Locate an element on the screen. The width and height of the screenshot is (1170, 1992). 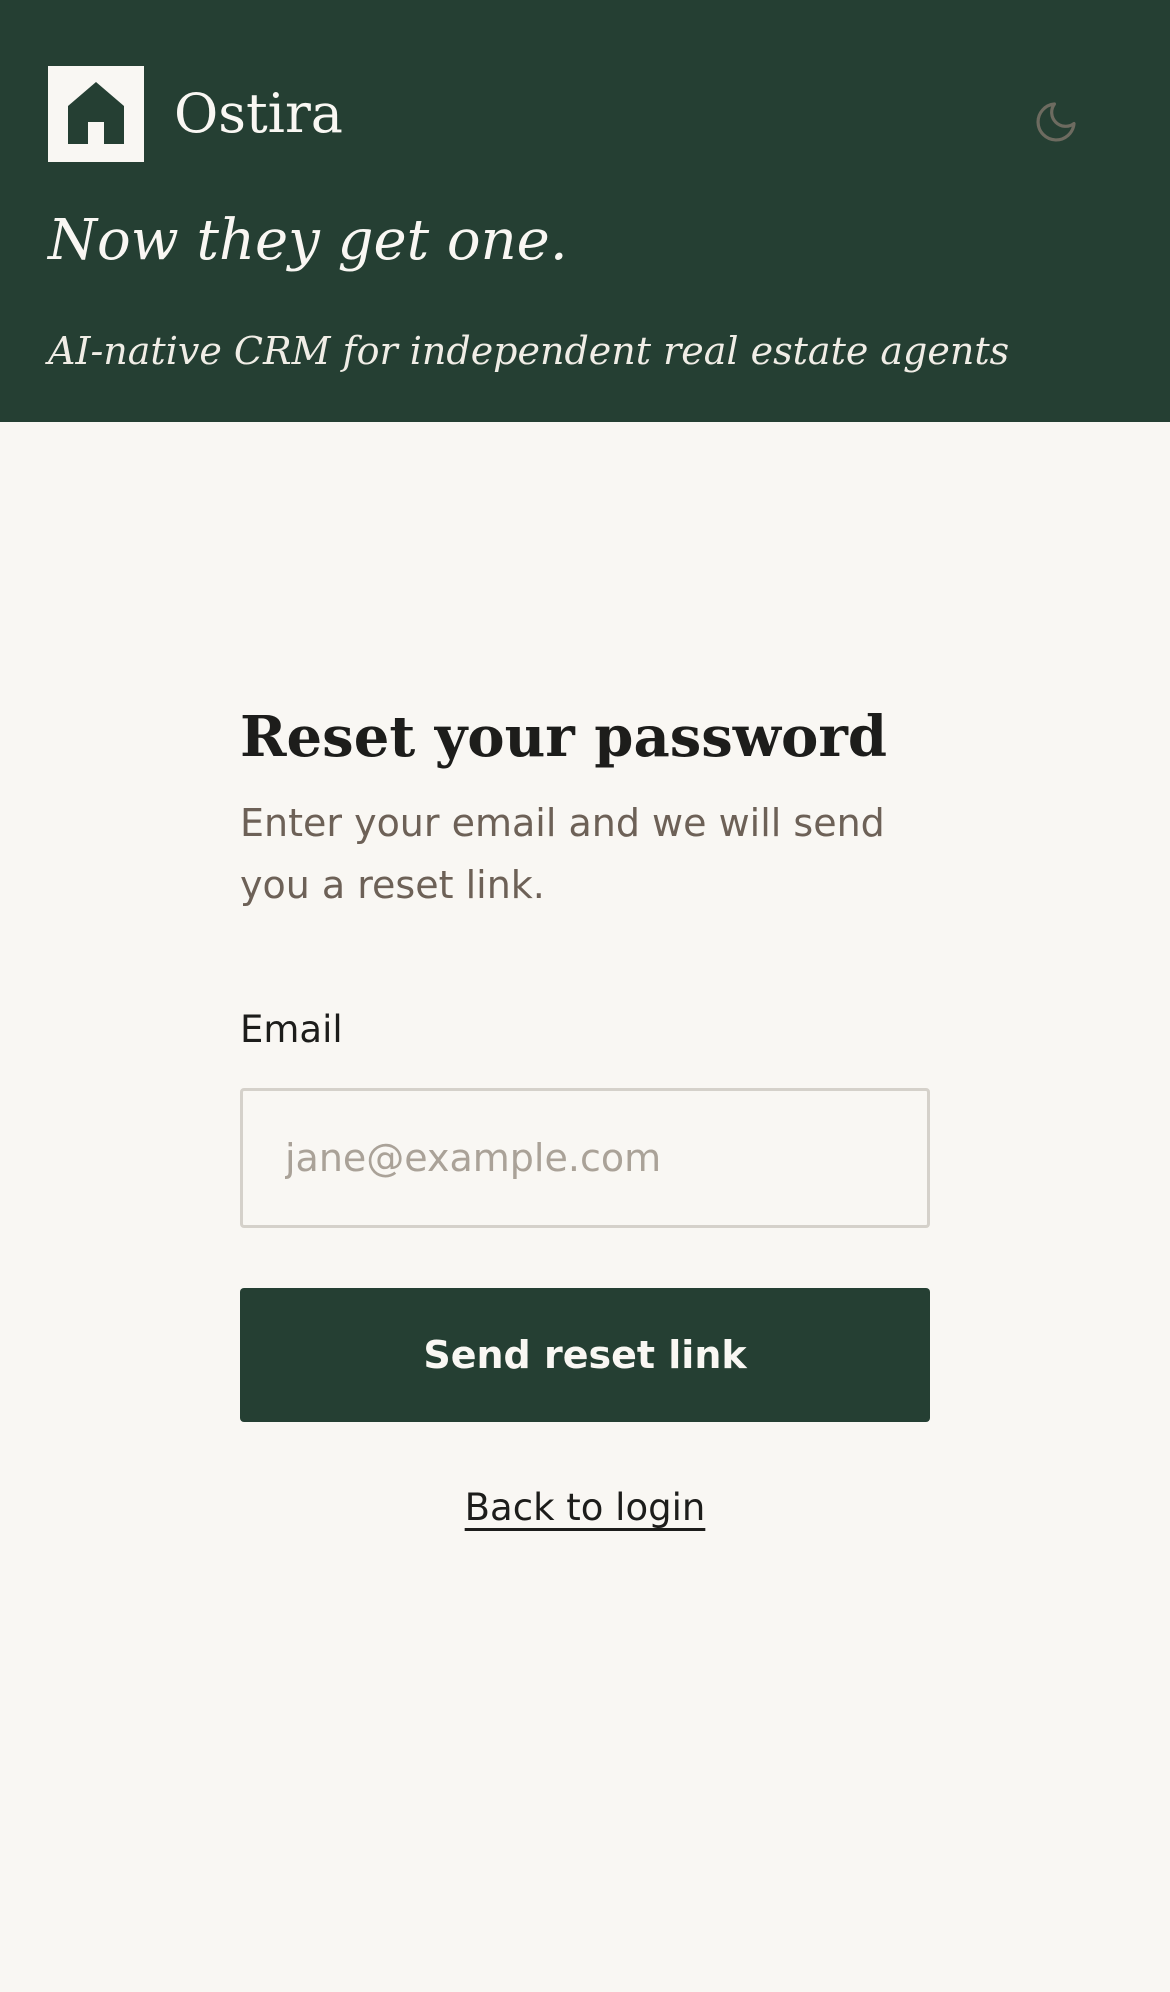
moon-icon is located at coordinates (1056, 122).